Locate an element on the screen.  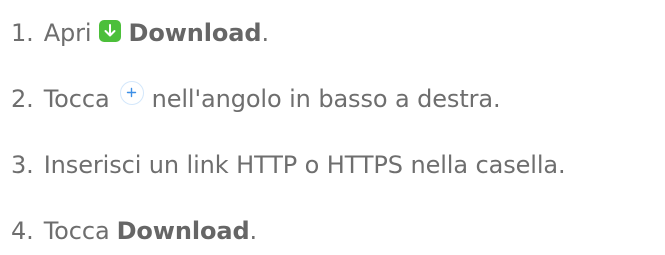
step-number: 2. is located at coordinates (22, 99).